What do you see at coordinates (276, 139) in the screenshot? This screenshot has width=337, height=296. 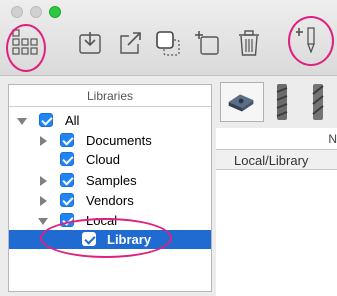 I see `list-header: N` at bounding box center [276, 139].